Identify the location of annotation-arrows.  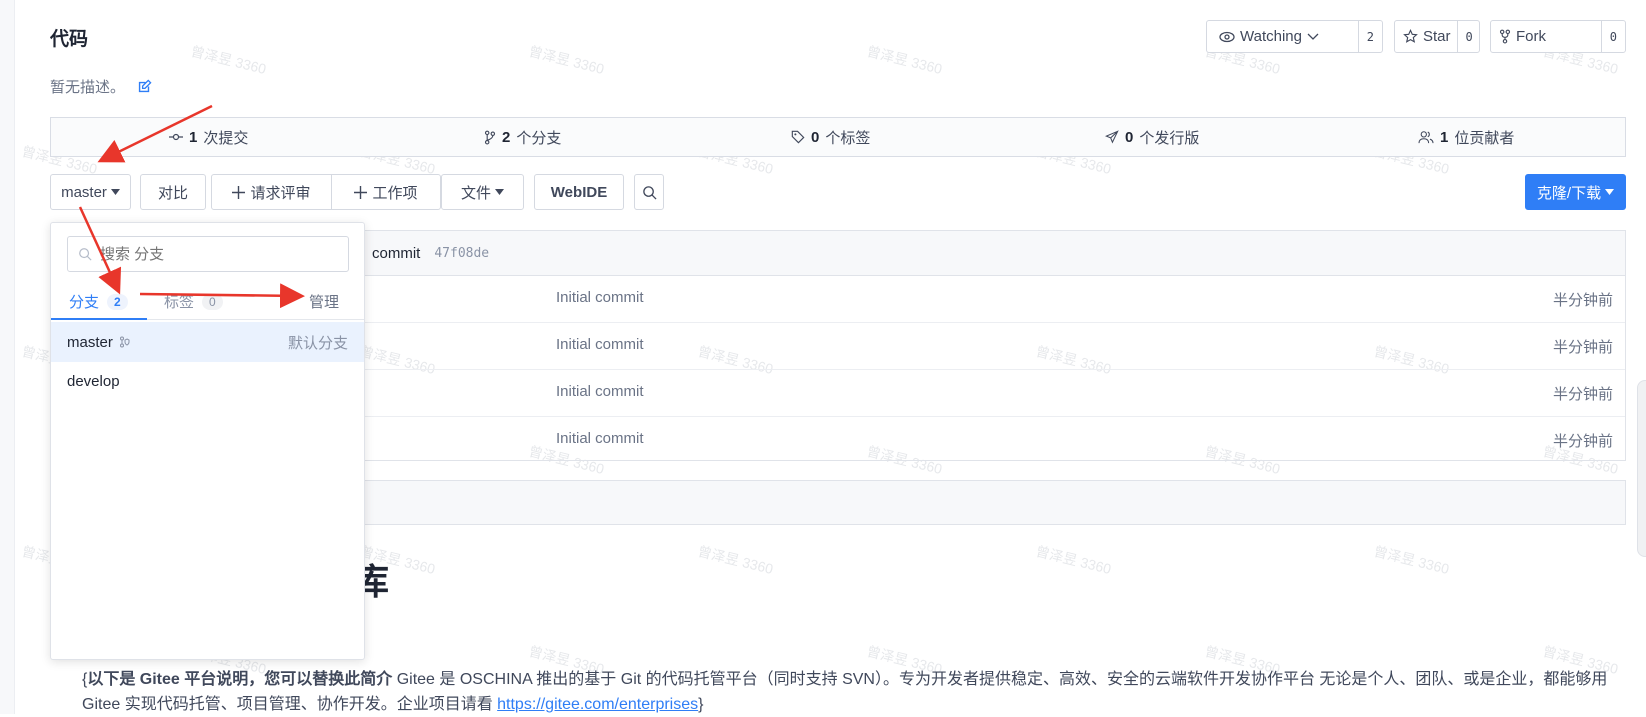
(191, 206).